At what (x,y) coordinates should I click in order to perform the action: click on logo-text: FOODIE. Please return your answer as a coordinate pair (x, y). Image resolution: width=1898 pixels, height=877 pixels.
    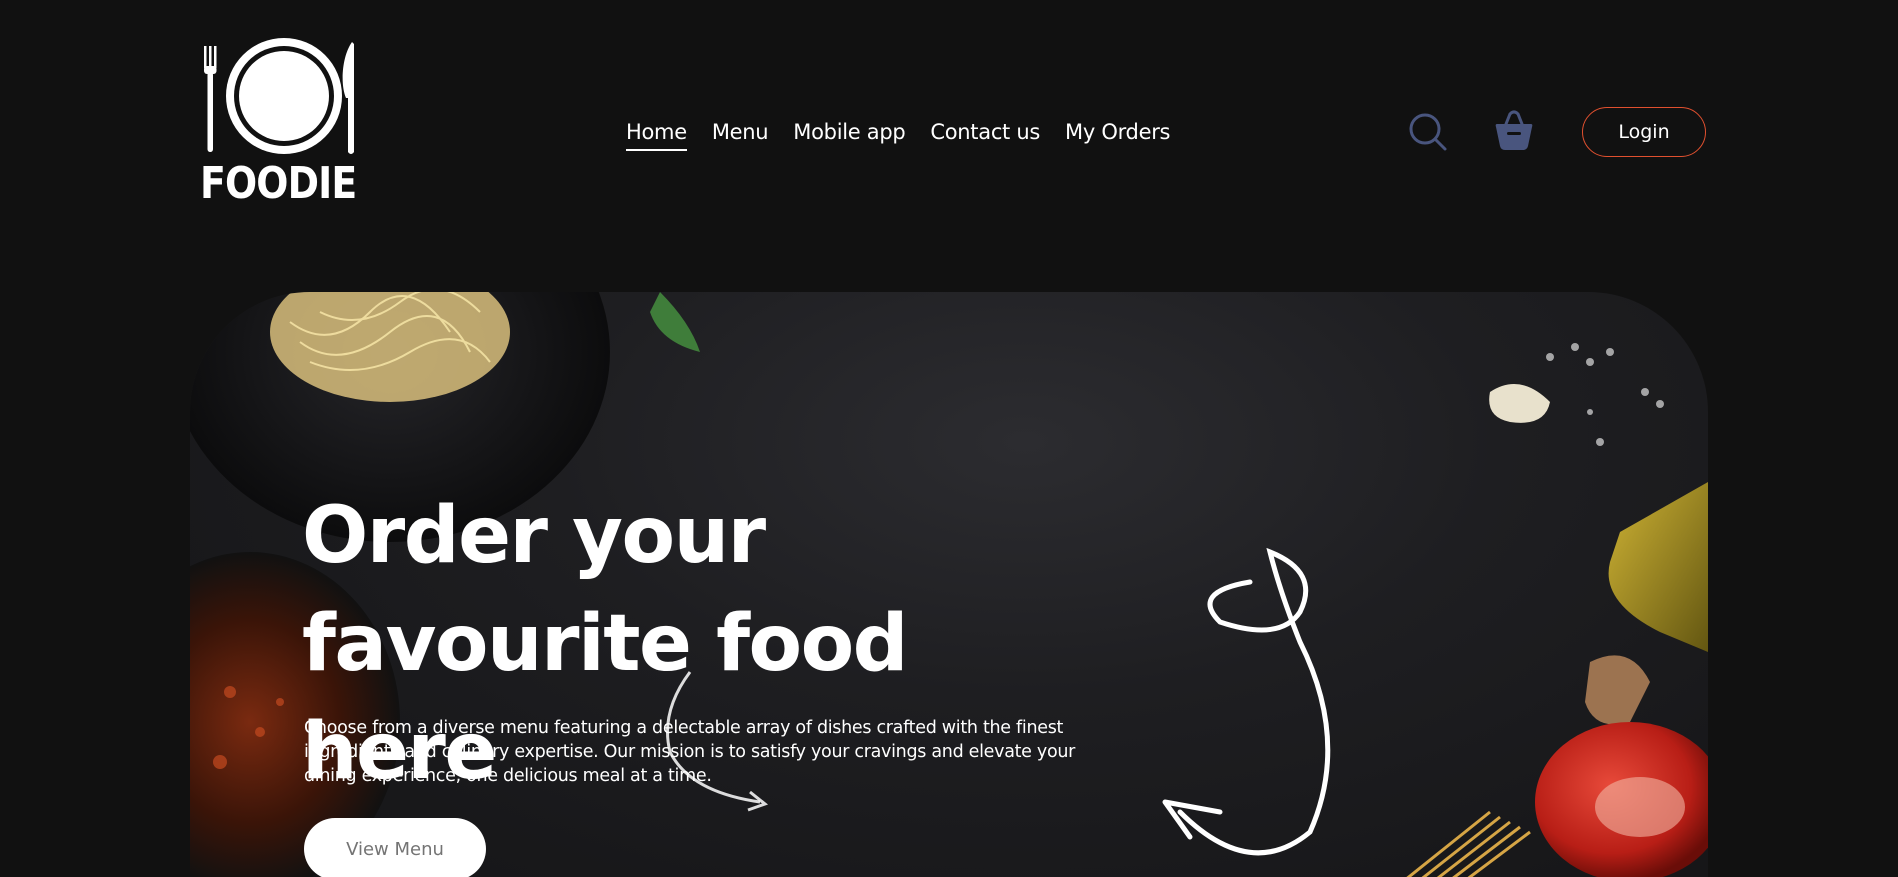
    Looking at the image, I should click on (278, 183).